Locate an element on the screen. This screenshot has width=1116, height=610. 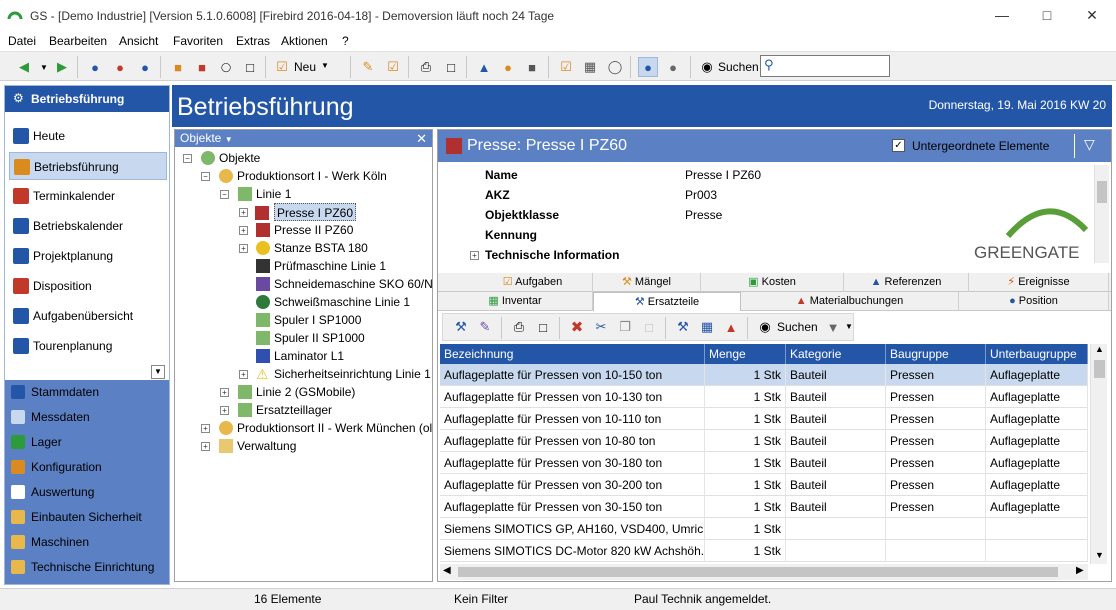
back-icon: ◀ is located at coordinates (24, 67).